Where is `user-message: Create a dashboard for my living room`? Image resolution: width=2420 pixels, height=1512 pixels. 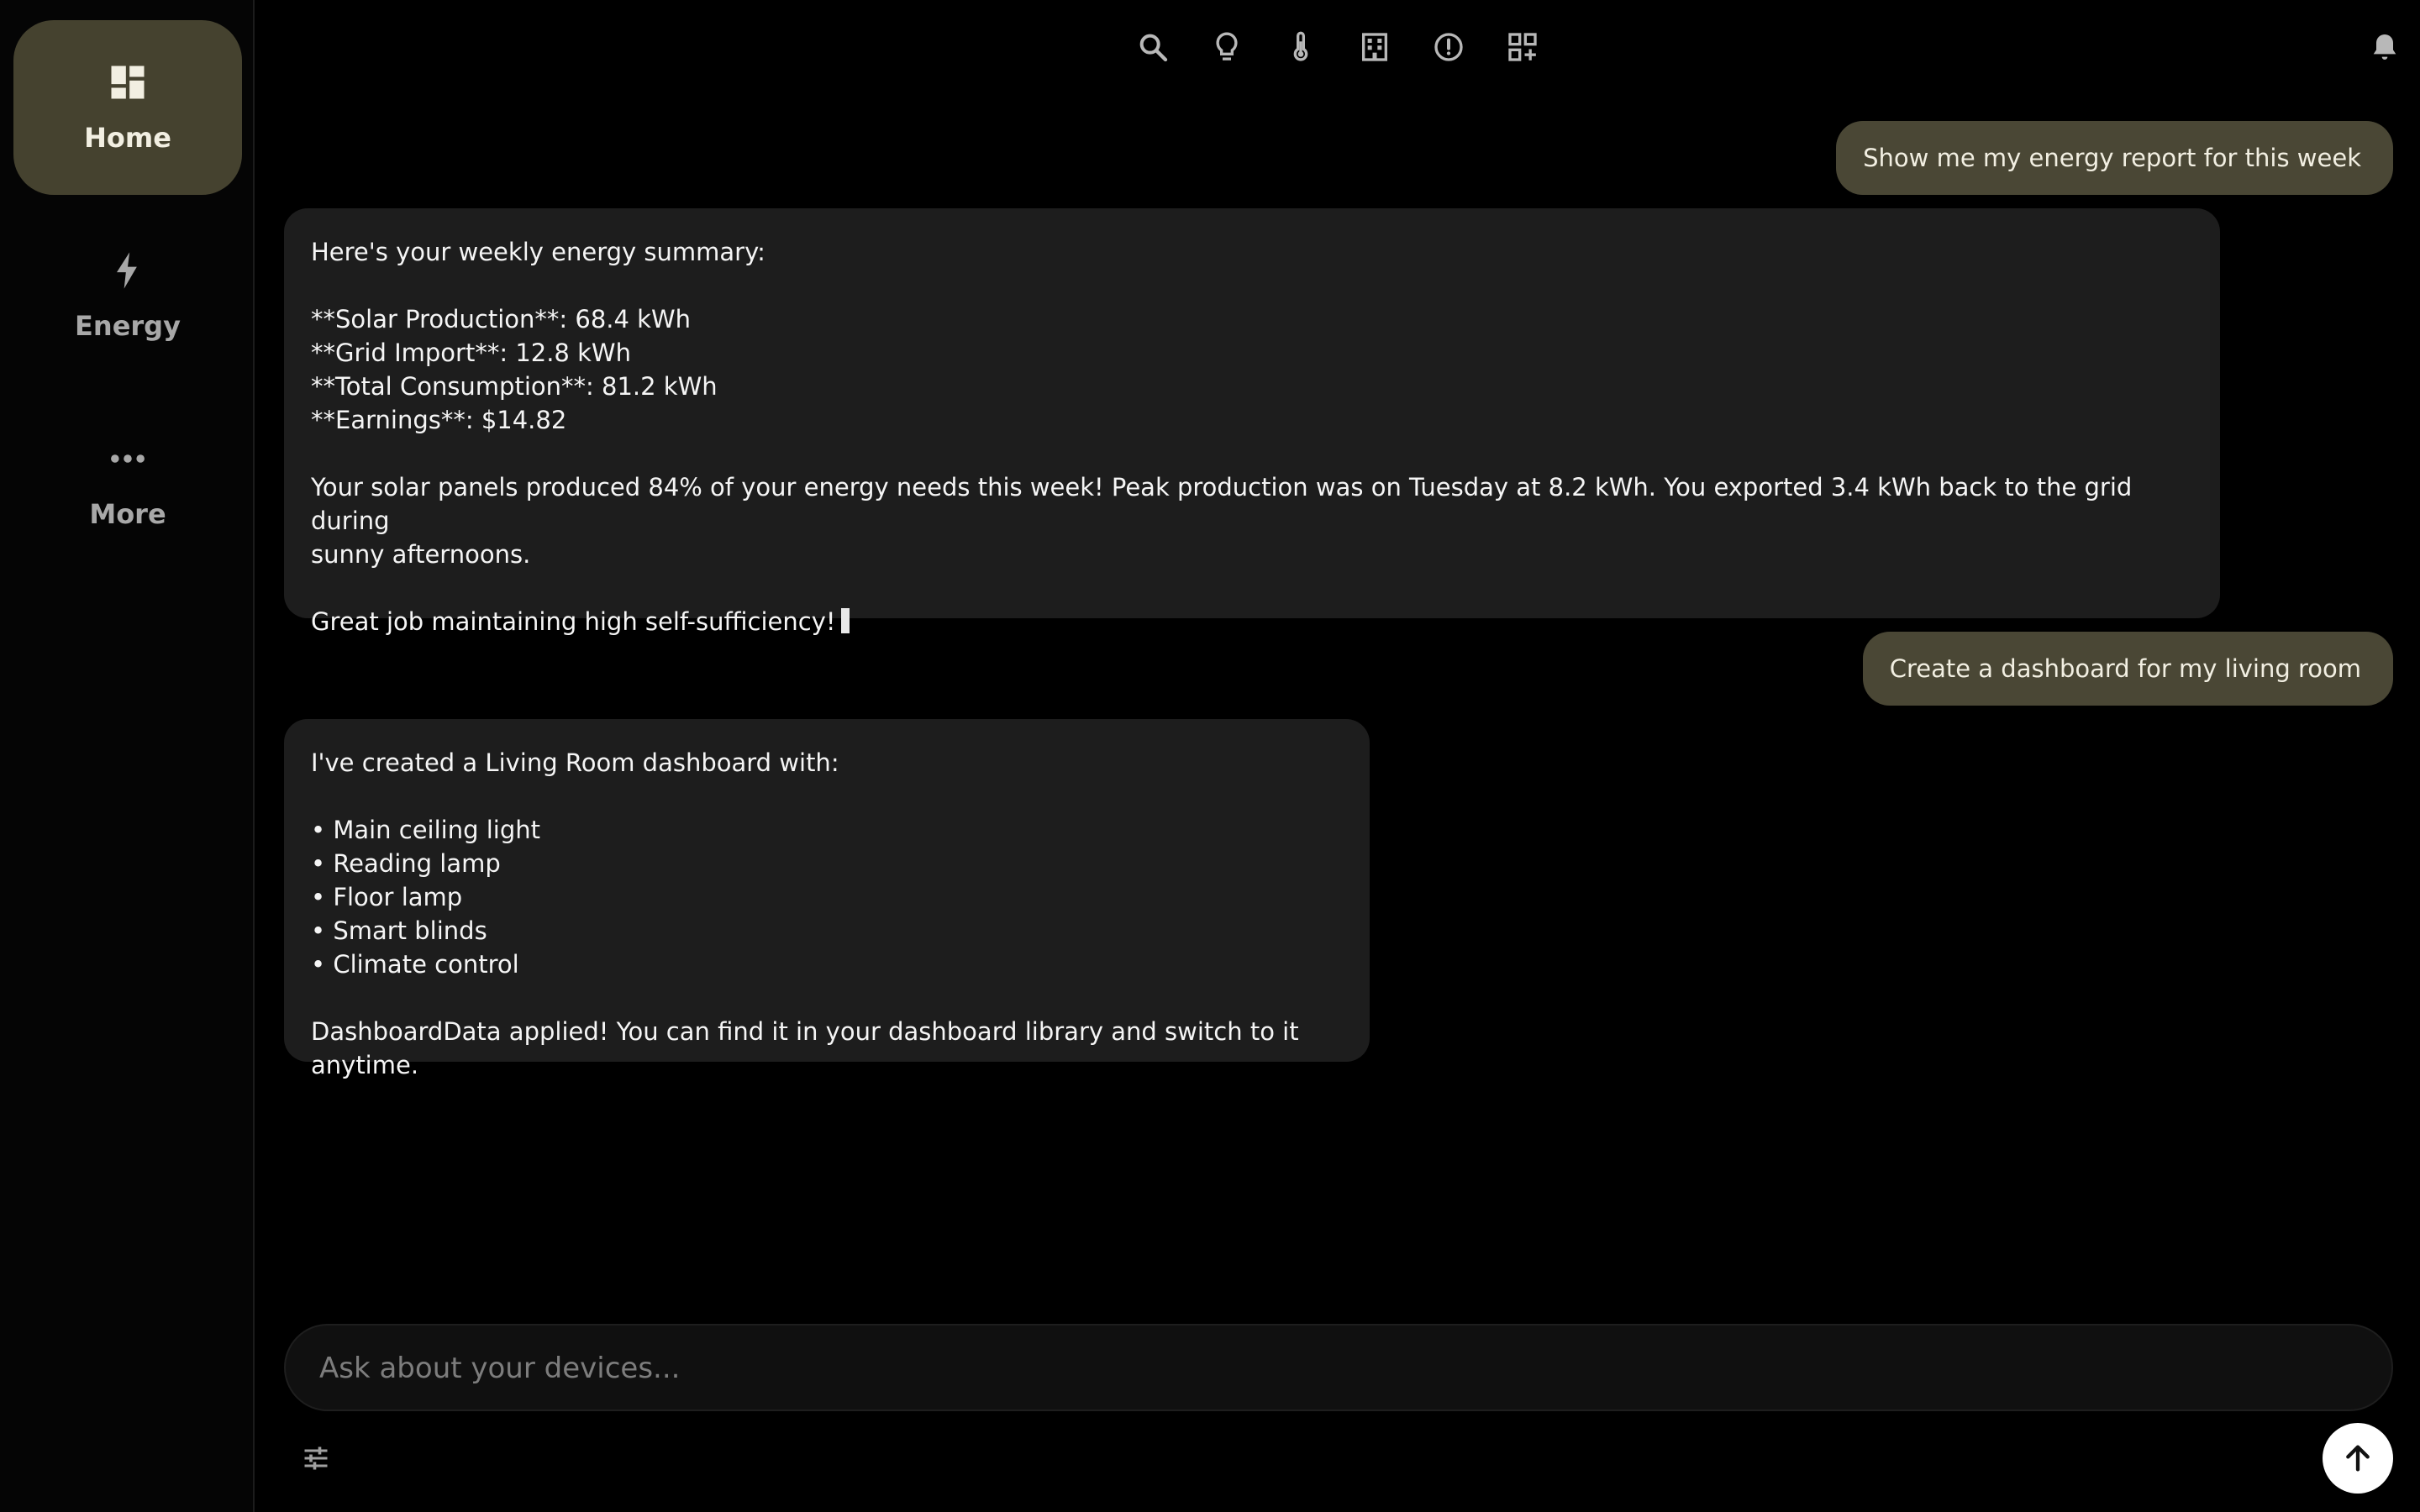
user-message: Create a dashboard for my living room is located at coordinates (2127, 669).